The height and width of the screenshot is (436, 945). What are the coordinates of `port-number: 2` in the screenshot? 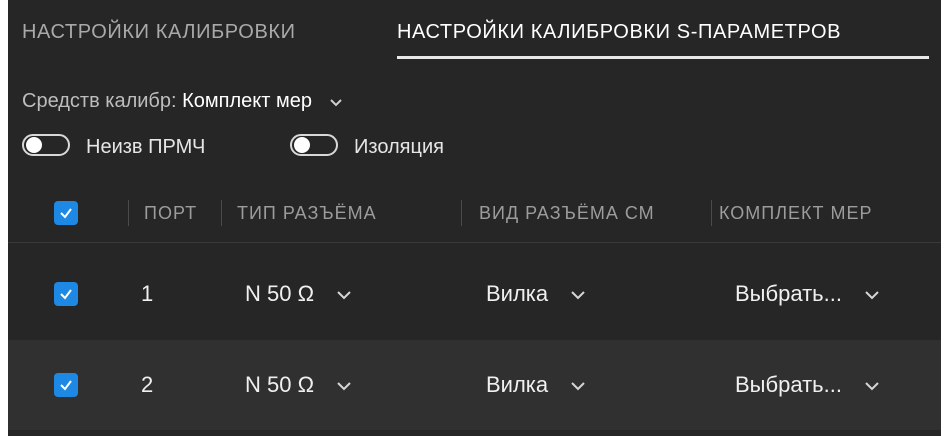 It's located at (147, 384).